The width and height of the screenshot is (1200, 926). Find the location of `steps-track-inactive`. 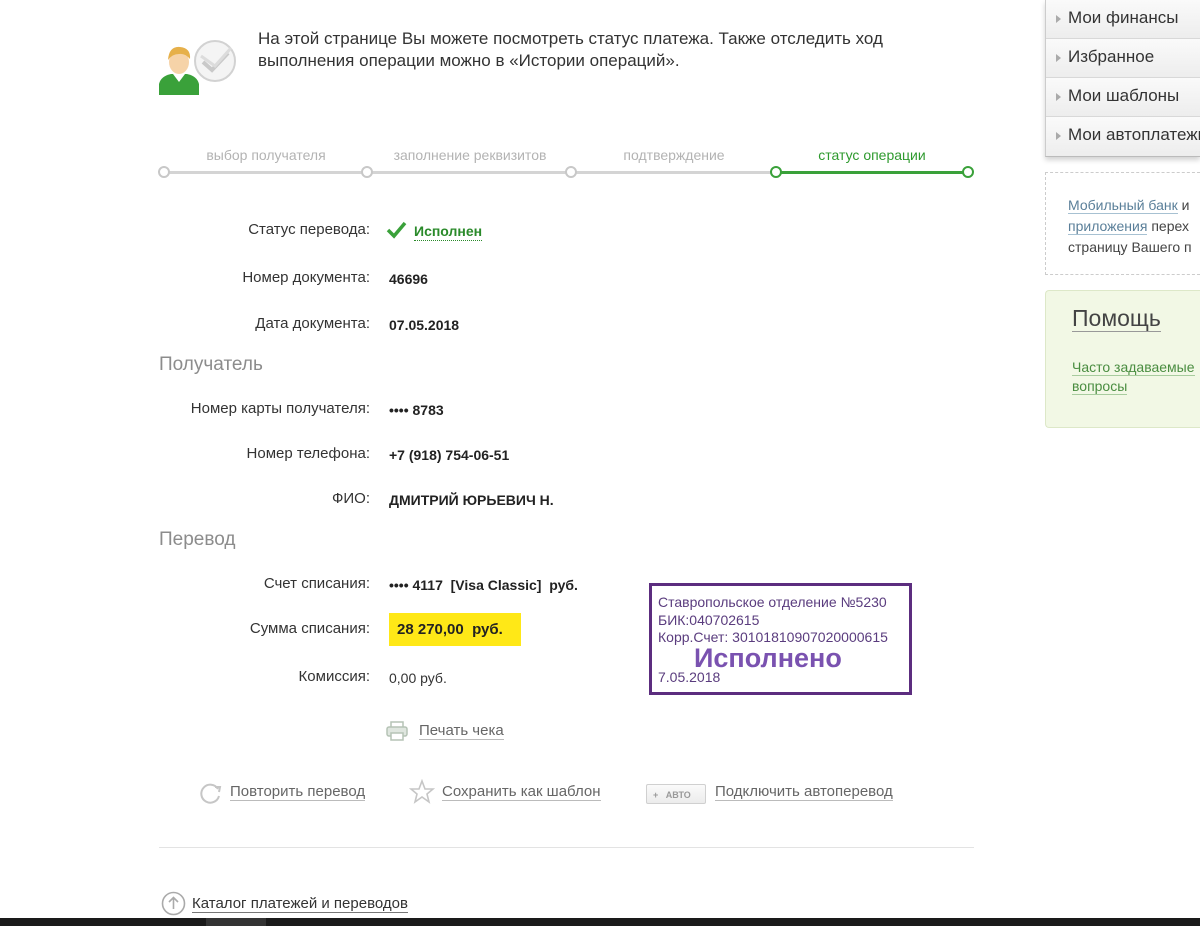

steps-track-inactive is located at coordinates (470, 172).